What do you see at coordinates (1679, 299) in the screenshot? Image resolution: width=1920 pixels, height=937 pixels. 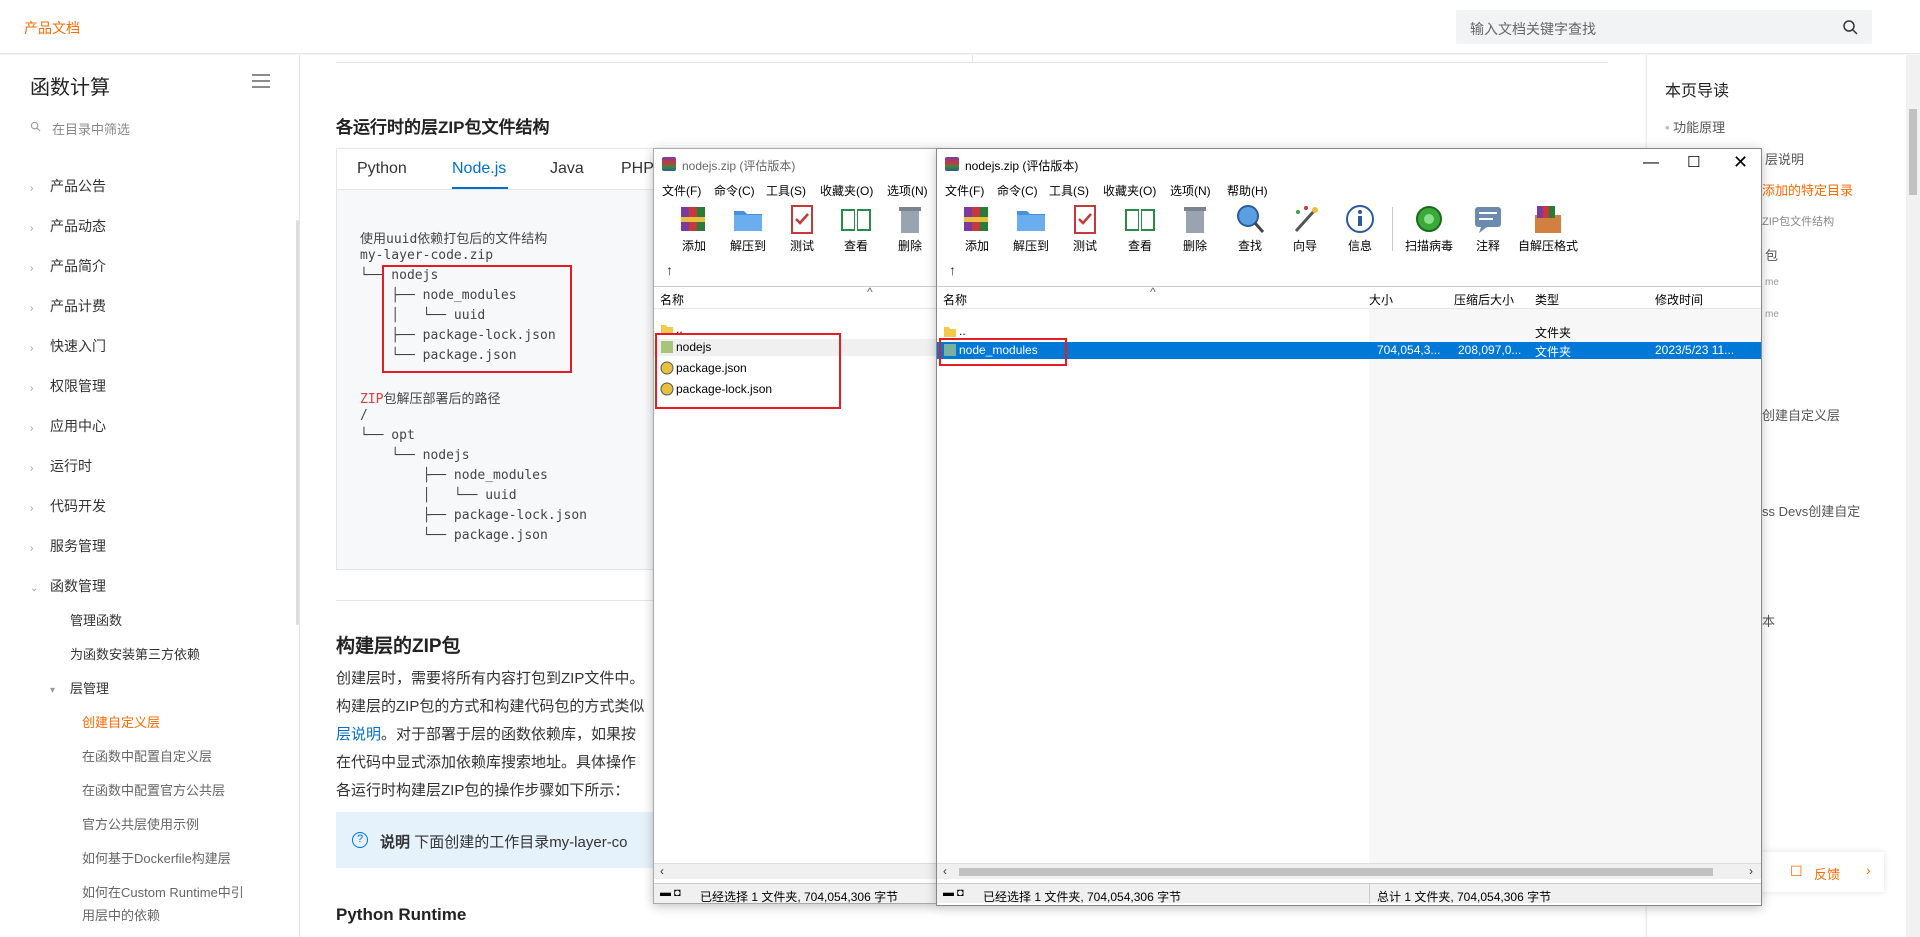 I see `column-modified: 修改时间` at bounding box center [1679, 299].